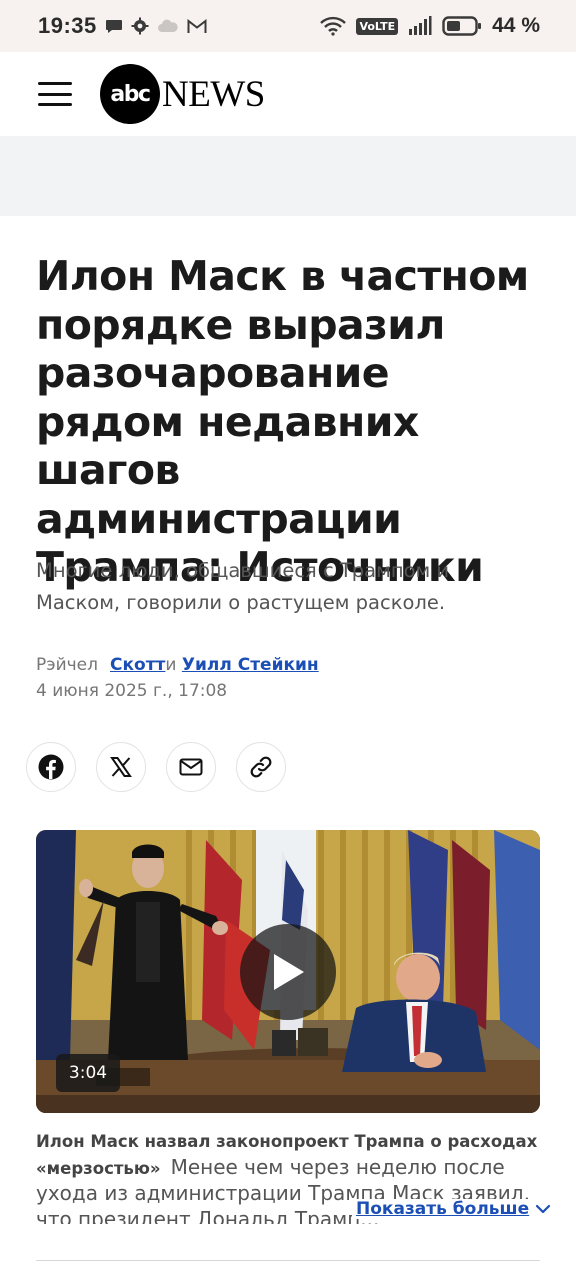 The height and width of the screenshot is (1280, 576). Describe the element at coordinates (177, 665) in the screenshot. I see `byline: Рэйчел Скотти Уилл Стейкин` at that location.